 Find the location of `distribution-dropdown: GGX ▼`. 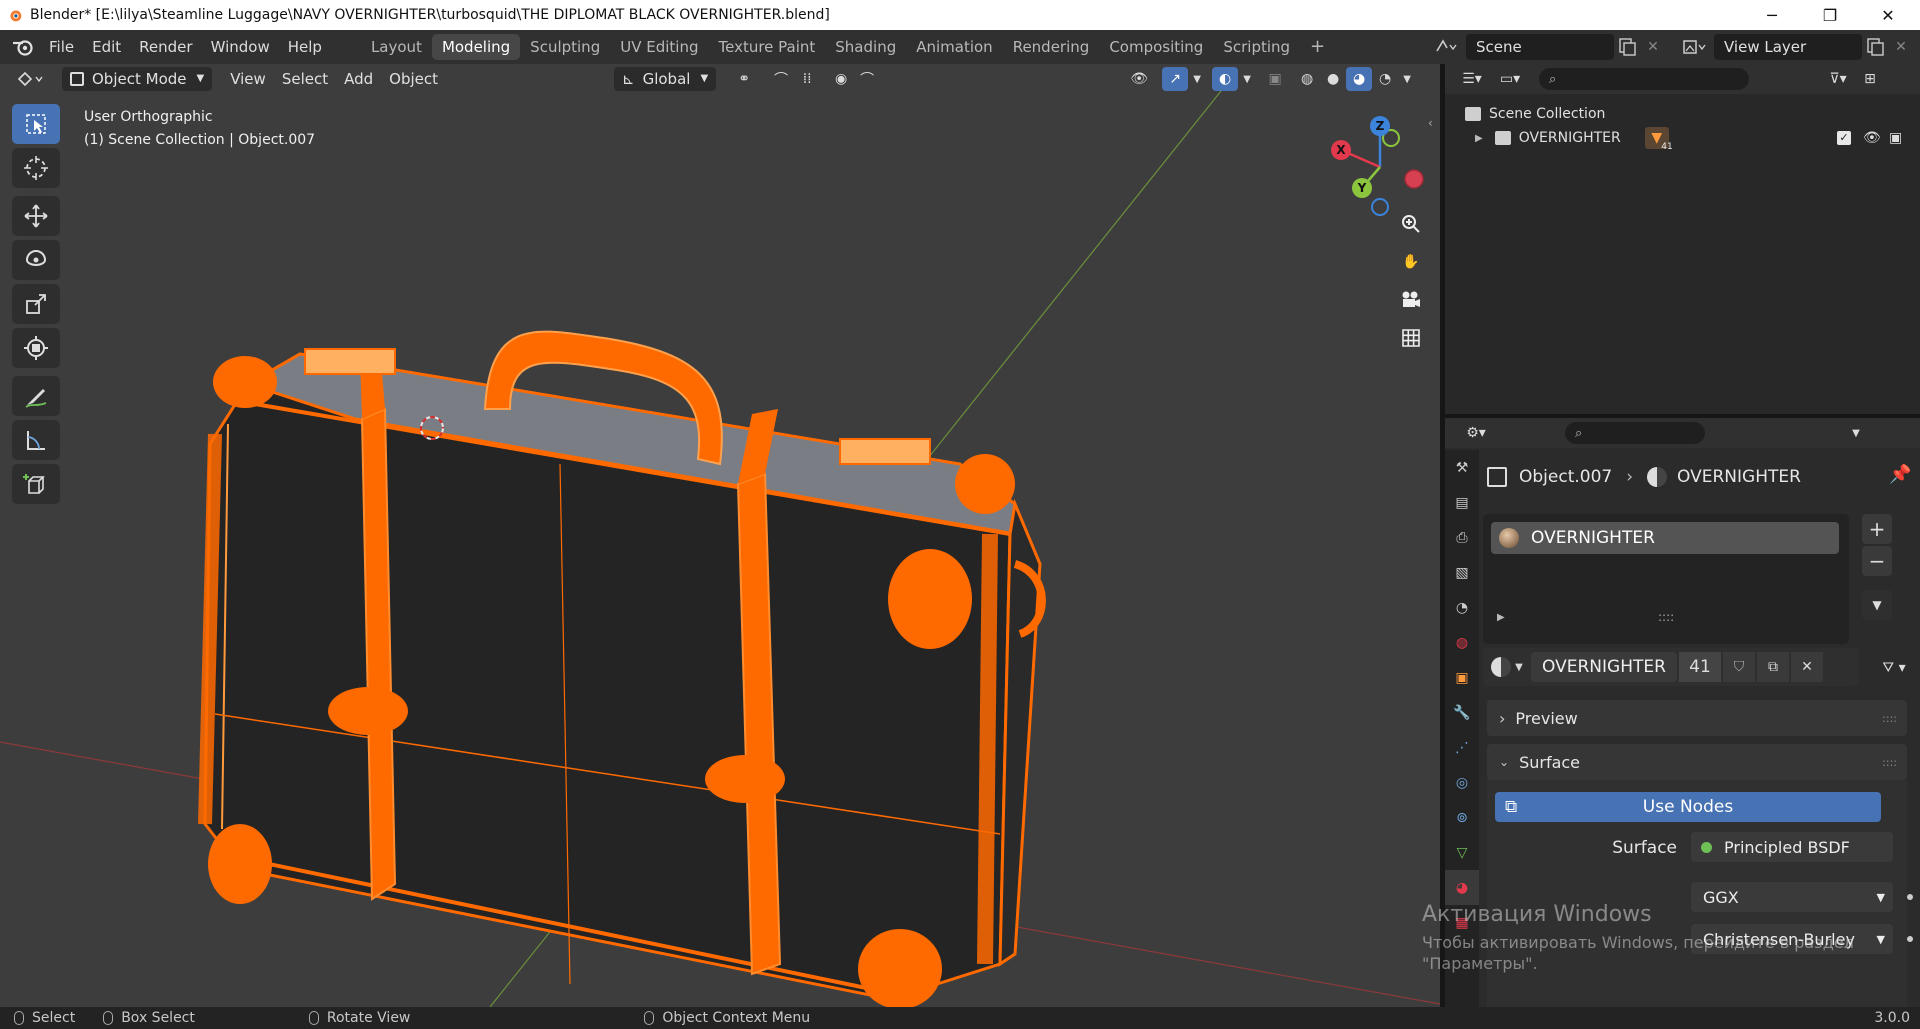

distribution-dropdown: GGX ▼ is located at coordinates (1792, 897).